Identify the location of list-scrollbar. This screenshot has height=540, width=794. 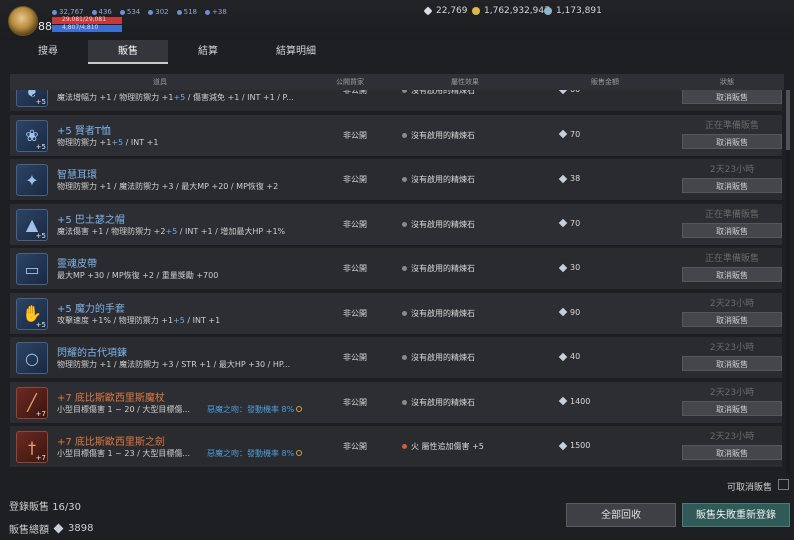
(788, 282).